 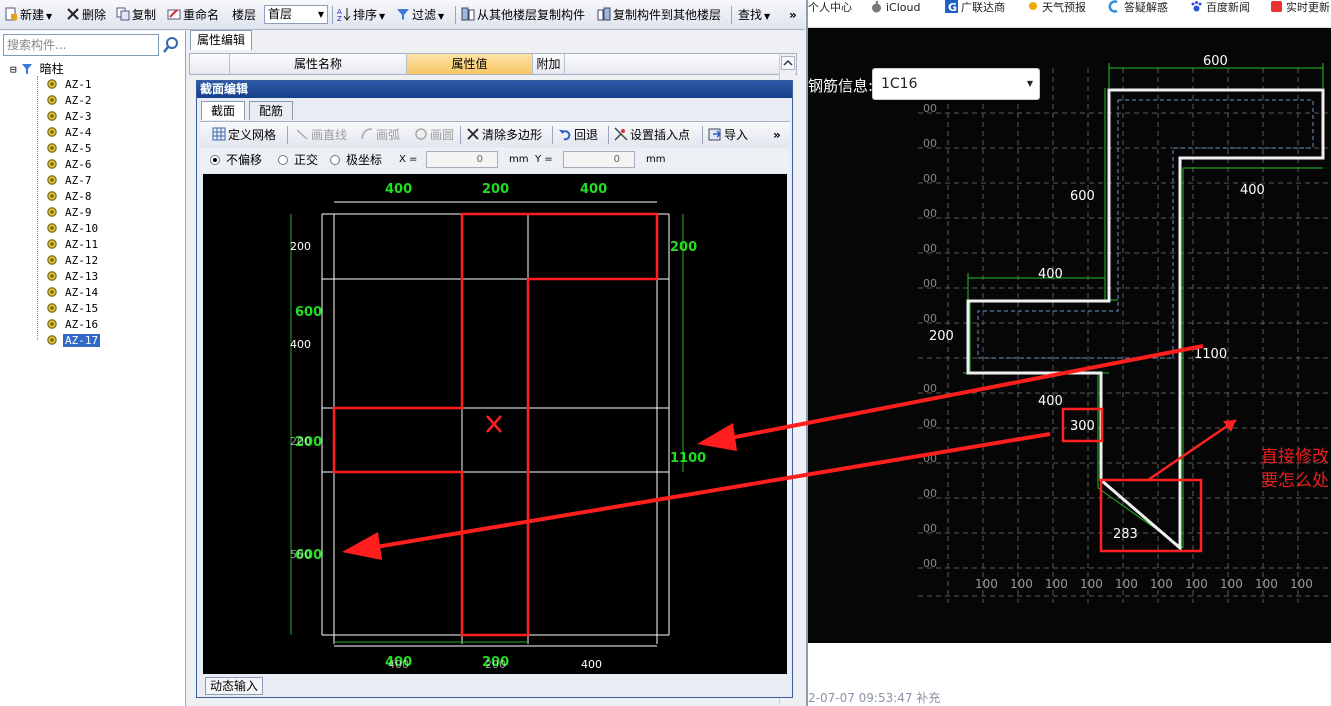 What do you see at coordinates (70, 133) in the screenshot?
I see `tree-item: AZ-4` at bounding box center [70, 133].